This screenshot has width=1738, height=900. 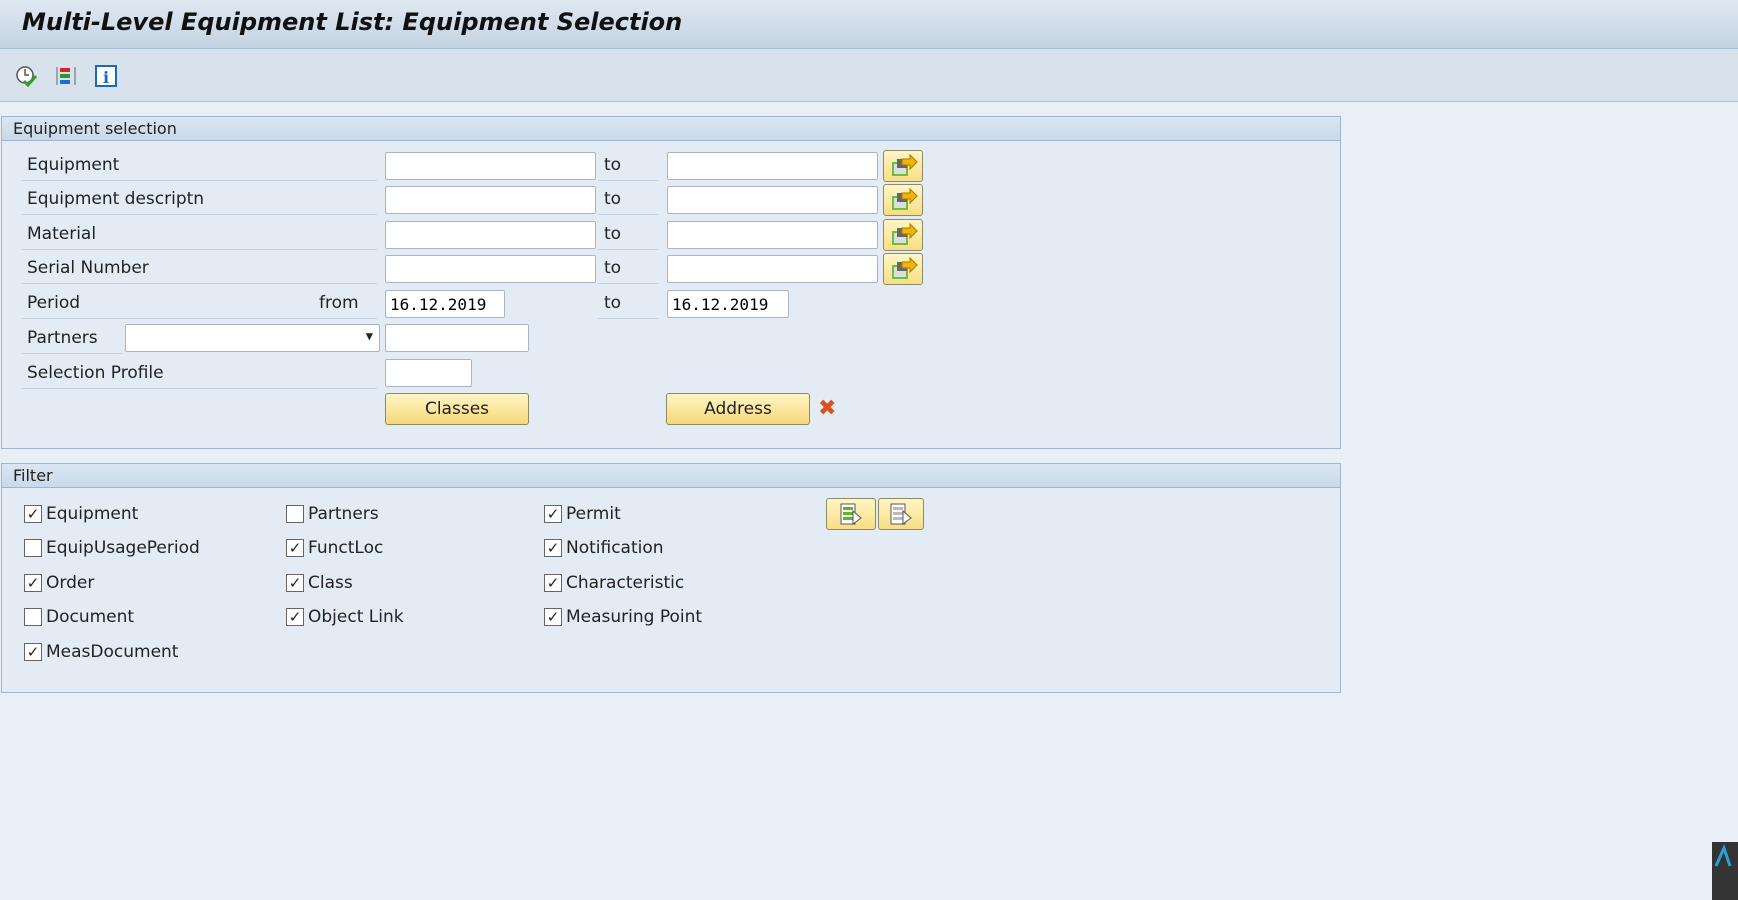 What do you see at coordinates (457, 338) in the screenshot?
I see `partner-input` at bounding box center [457, 338].